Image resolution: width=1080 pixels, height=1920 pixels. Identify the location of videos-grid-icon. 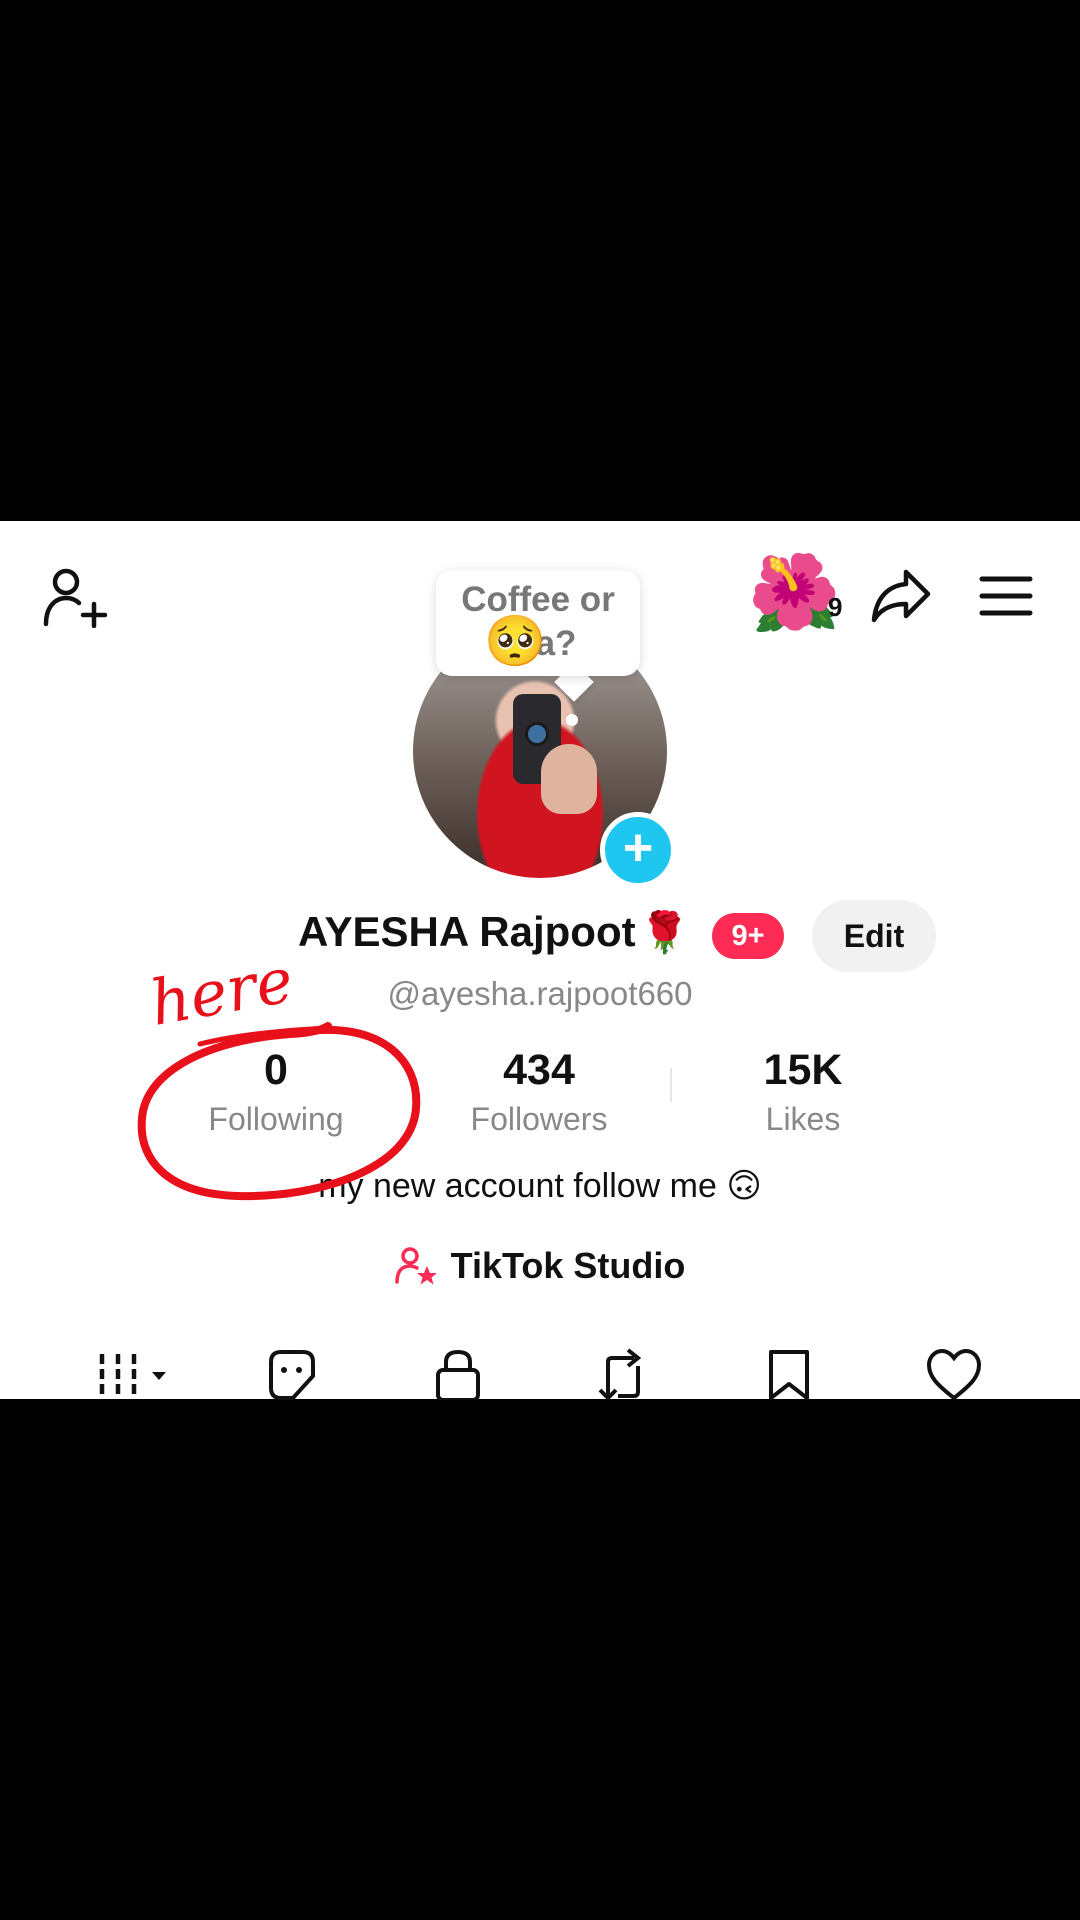
(132, 1376).